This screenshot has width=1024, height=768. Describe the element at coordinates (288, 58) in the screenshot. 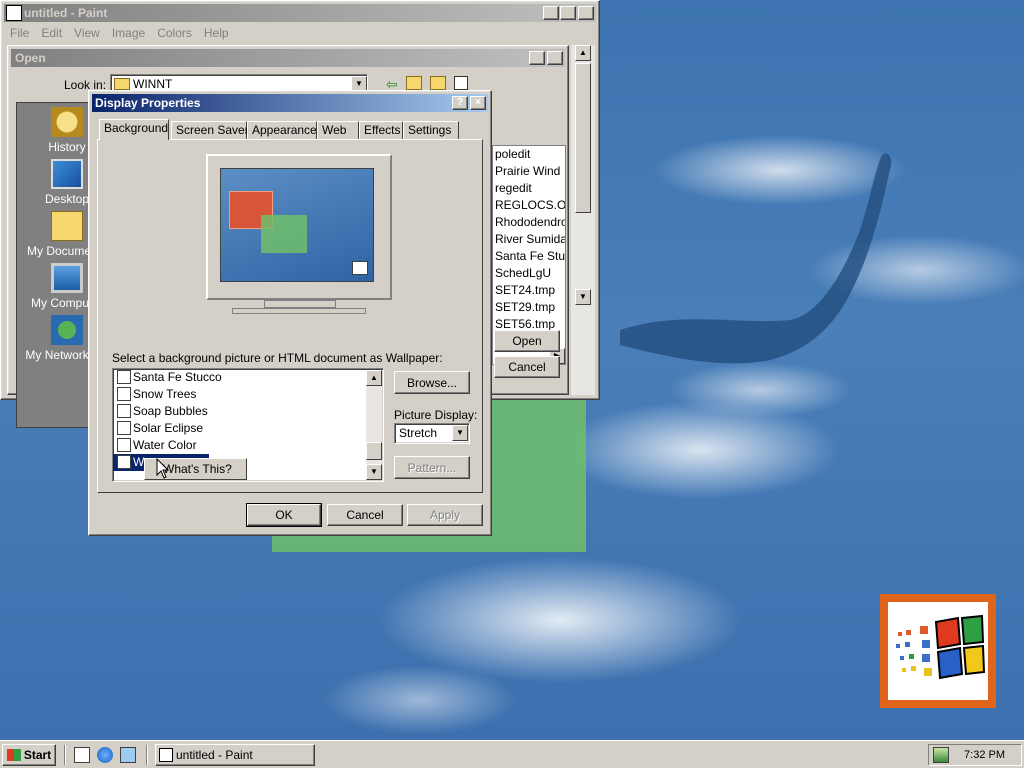

I see `open-titlebar: Open ? ×` at that location.